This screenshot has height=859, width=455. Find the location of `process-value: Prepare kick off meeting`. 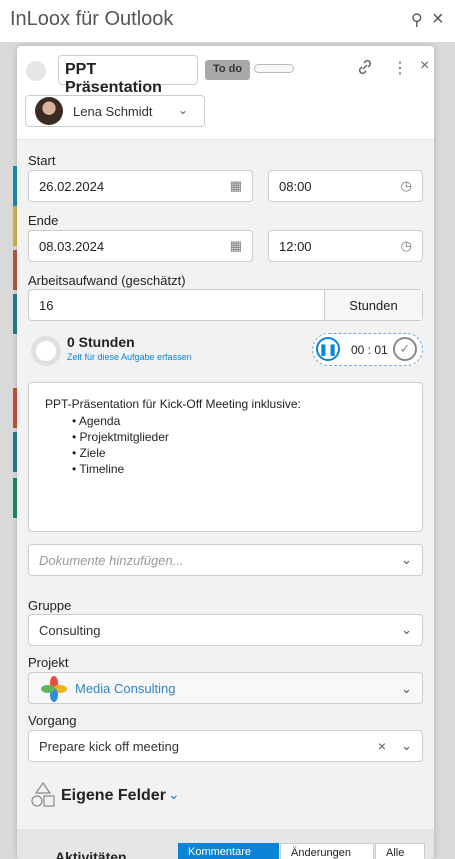

process-value: Prepare kick off meeting is located at coordinates (109, 746).